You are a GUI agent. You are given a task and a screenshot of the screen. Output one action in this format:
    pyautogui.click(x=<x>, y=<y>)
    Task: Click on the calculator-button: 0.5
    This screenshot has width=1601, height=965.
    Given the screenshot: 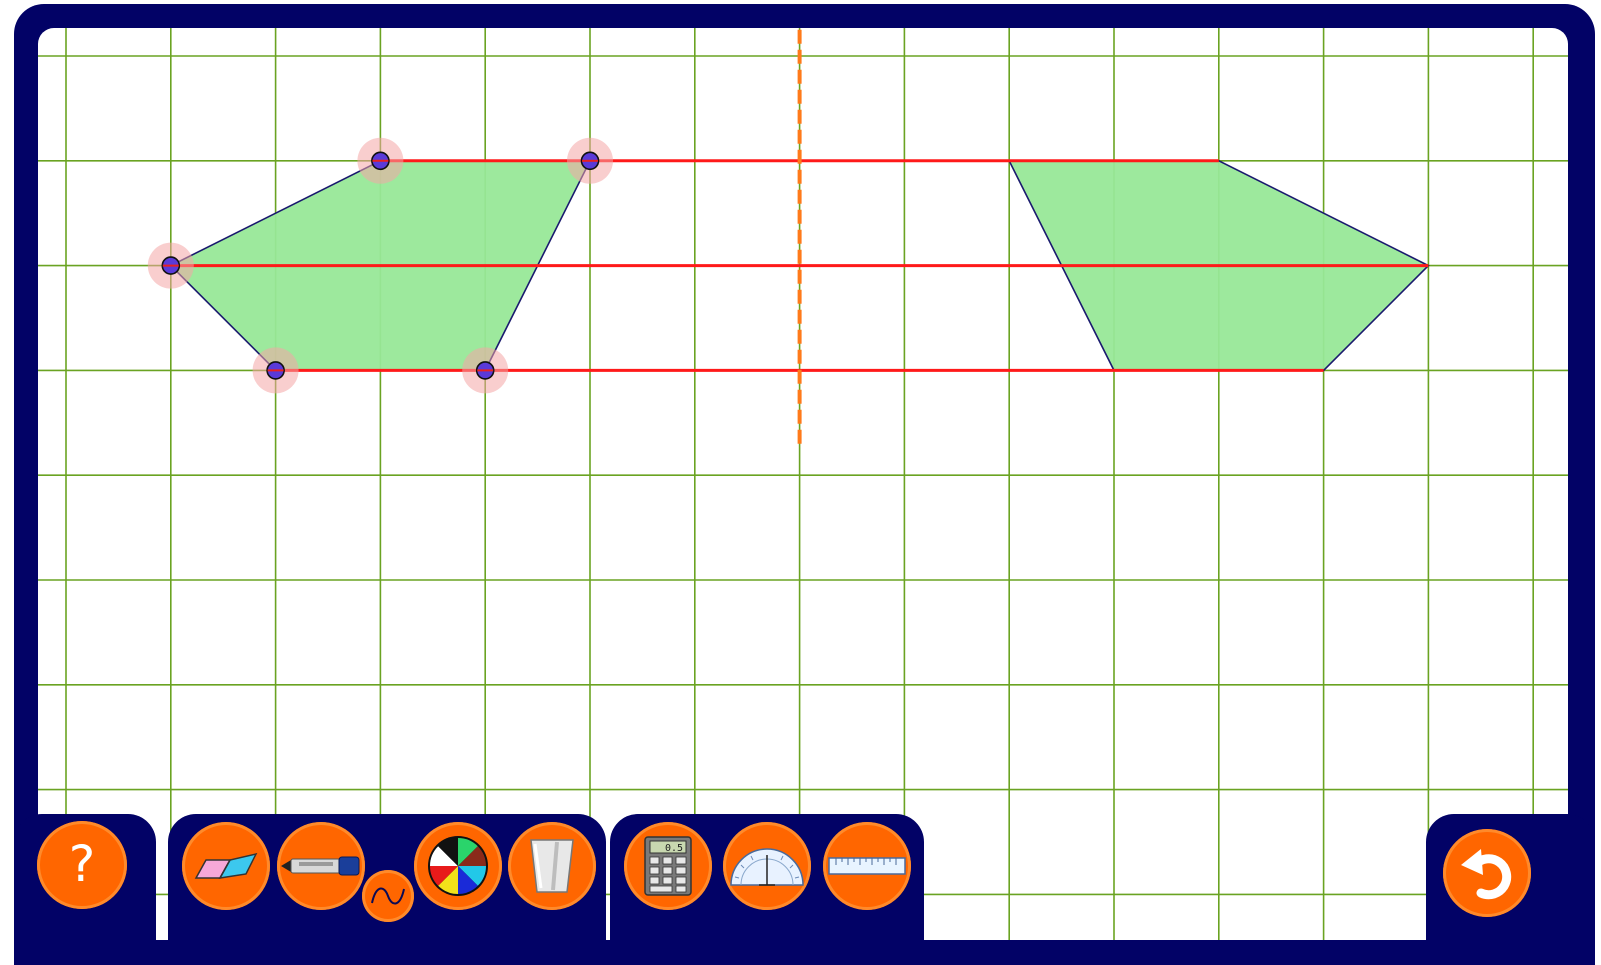 What is the action you would take?
    pyautogui.click(x=668, y=866)
    